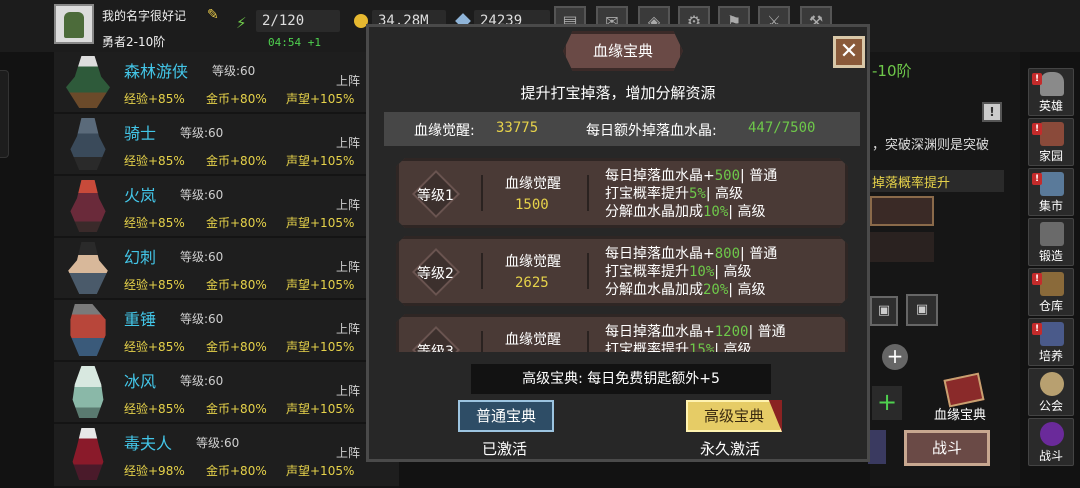 The width and height of the screenshot is (1080, 488). Describe the element at coordinates (1050, 106) in the screenshot. I see `nav-label: 英雄` at that location.